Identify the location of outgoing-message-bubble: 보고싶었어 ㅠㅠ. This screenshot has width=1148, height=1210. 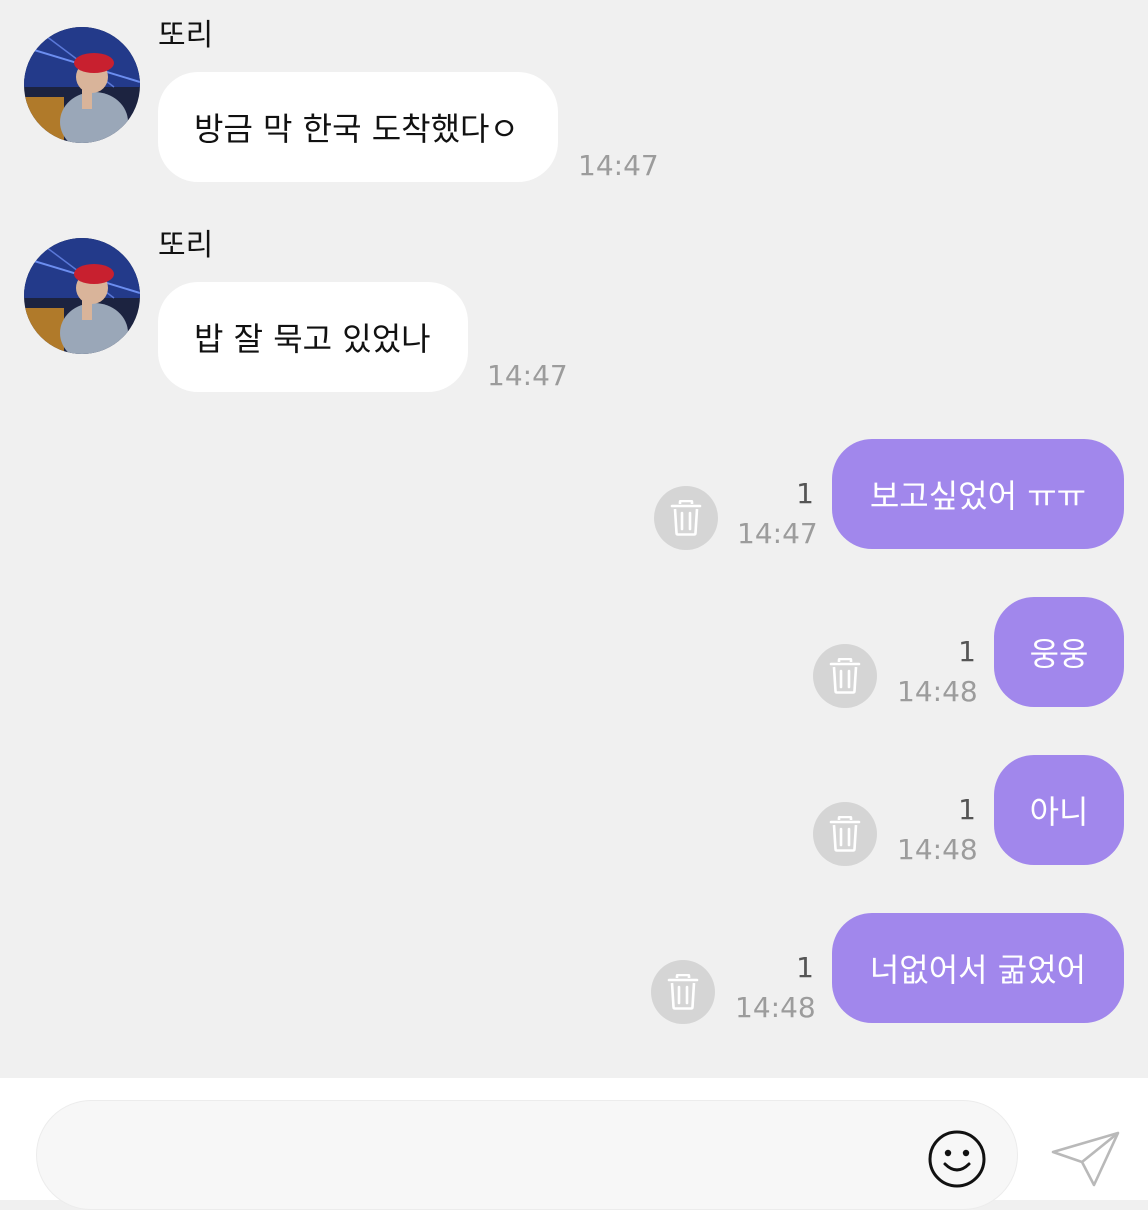
(978, 494).